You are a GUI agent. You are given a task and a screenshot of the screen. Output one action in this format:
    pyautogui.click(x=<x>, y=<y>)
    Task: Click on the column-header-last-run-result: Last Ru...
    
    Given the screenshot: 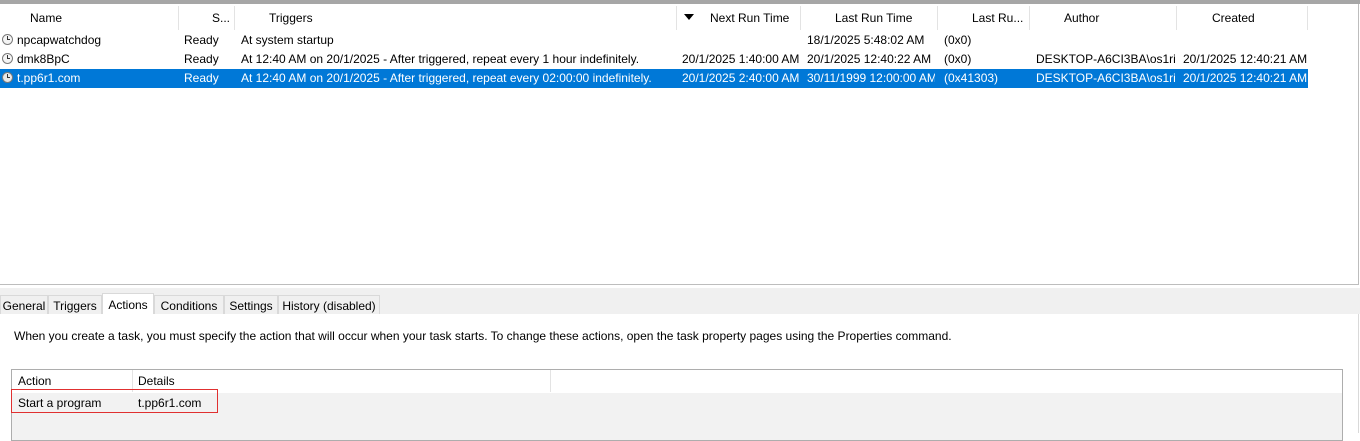 What is the action you would take?
    pyautogui.click(x=1000, y=18)
    